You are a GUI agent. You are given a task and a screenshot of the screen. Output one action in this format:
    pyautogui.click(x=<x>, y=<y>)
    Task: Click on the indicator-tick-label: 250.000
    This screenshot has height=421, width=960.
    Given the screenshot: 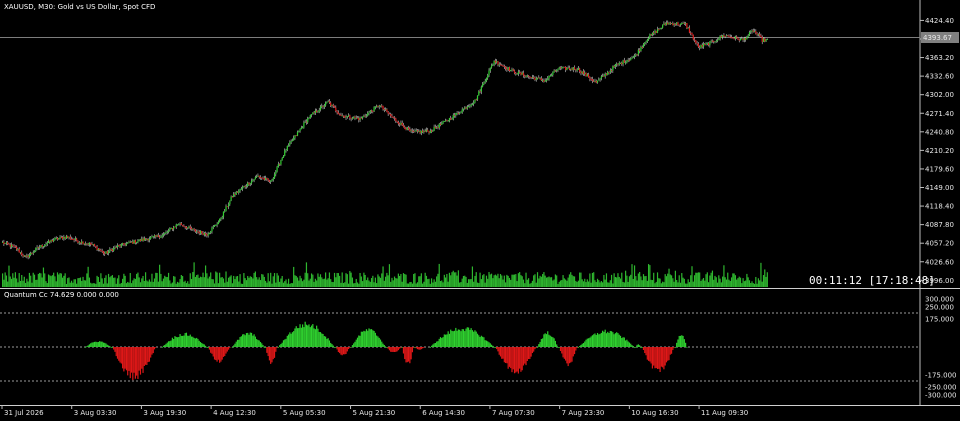 What is the action you would take?
    pyautogui.click(x=939, y=307)
    